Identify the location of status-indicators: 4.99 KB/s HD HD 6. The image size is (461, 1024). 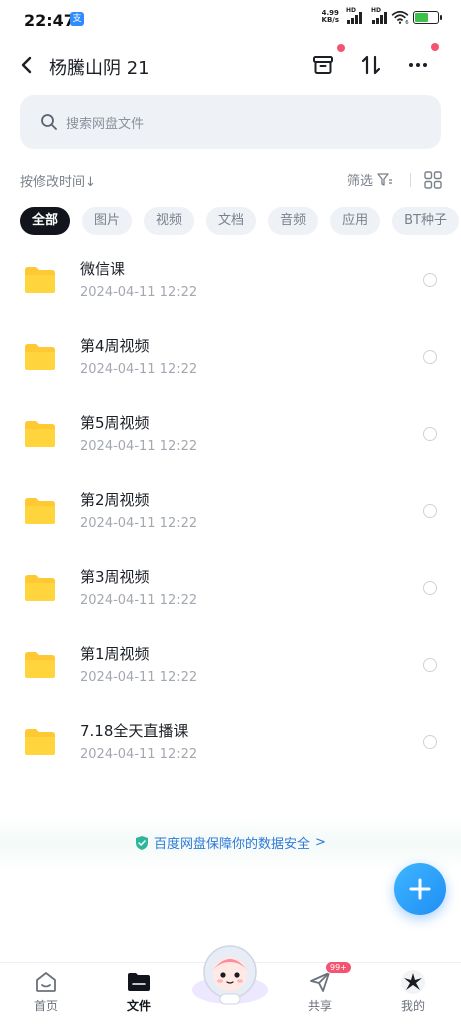
(382, 15).